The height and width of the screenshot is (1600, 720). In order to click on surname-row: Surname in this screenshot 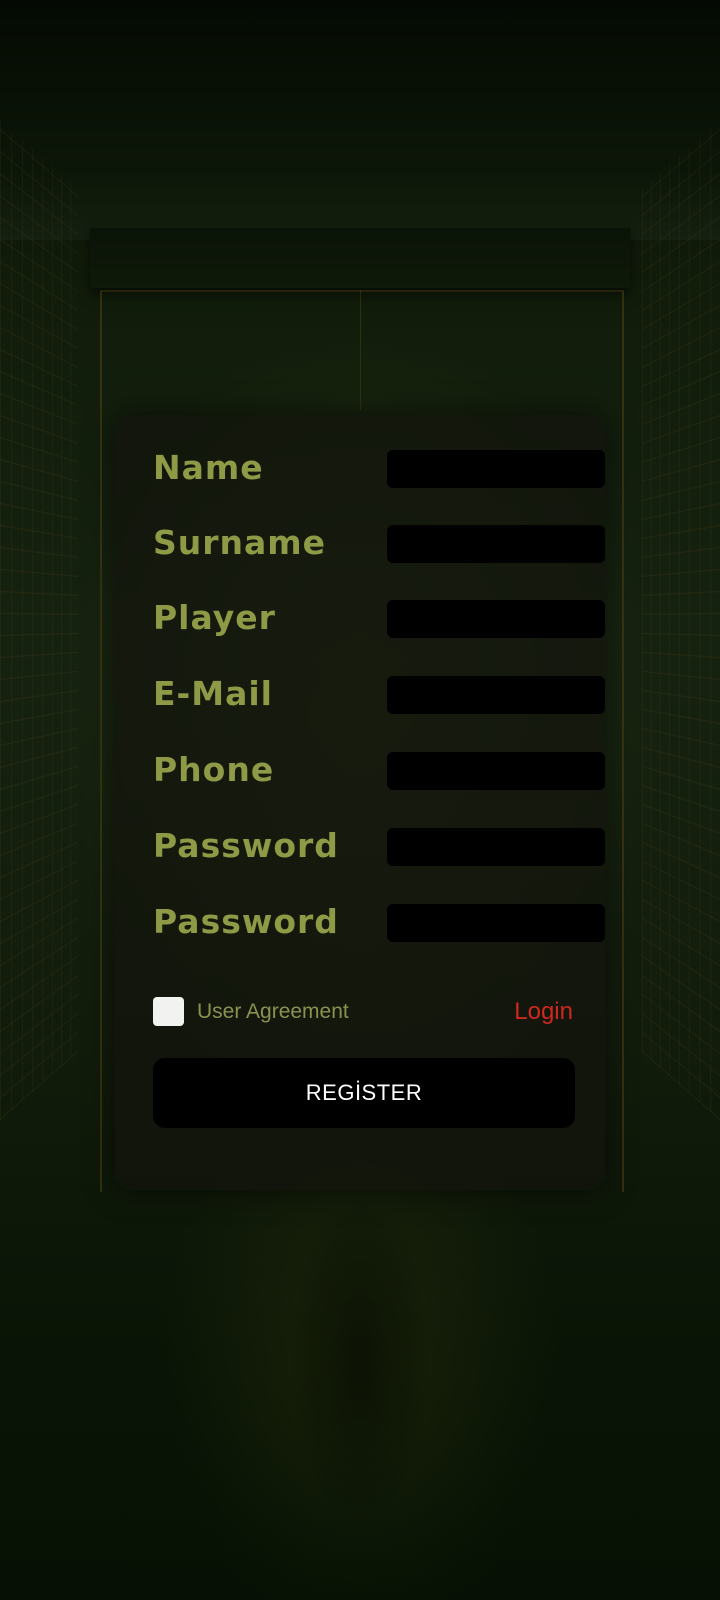, I will do `click(379, 543)`.